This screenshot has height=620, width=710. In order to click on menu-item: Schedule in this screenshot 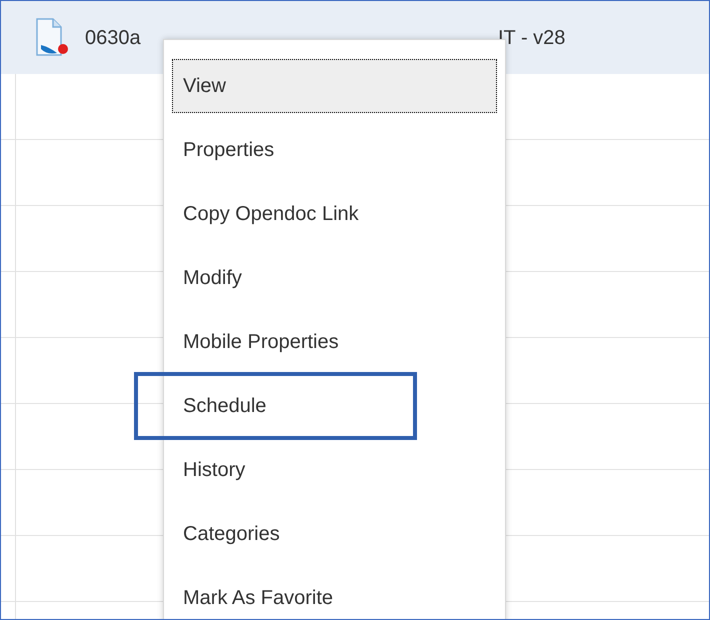, I will do `click(334, 406)`.